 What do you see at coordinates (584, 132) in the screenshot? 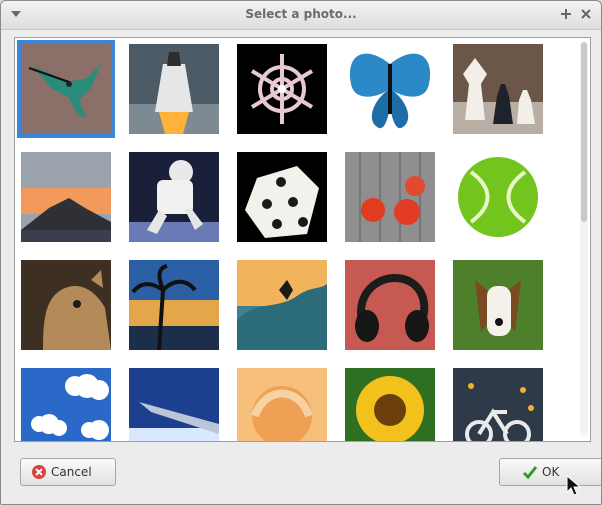
I see `scrollbar-thumb` at bounding box center [584, 132].